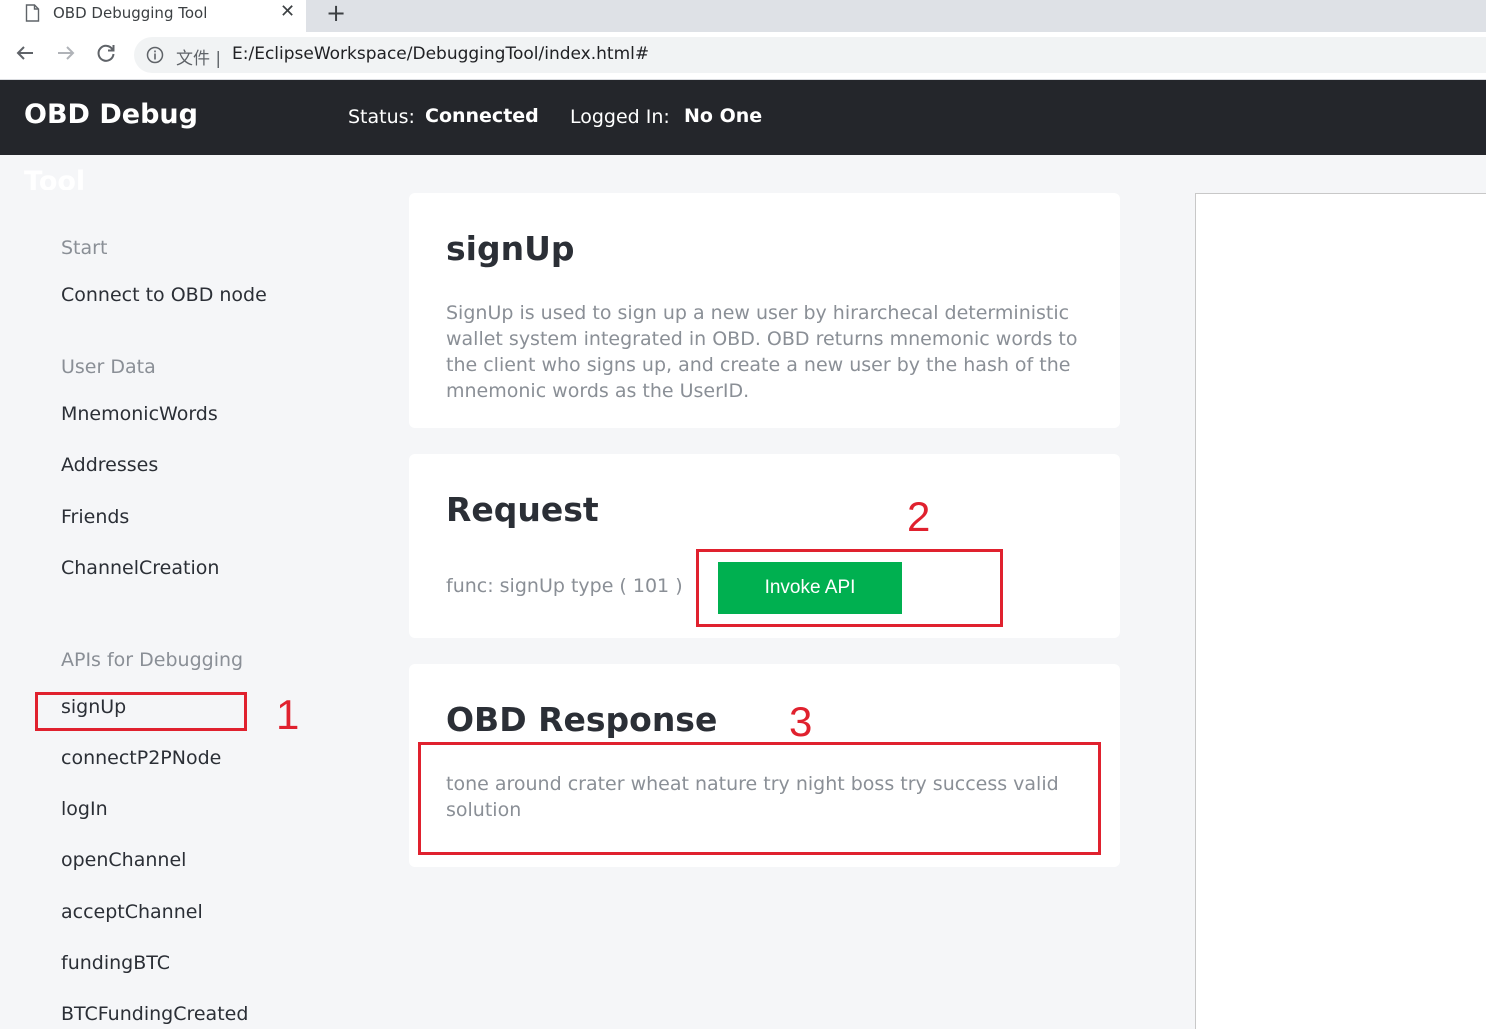 The height and width of the screenshot is (1029, 1486). What do you see at coordinates (919, 516) in the screenshot?
I see `annotation-number-2: 2` at bounding box center [919, 516].